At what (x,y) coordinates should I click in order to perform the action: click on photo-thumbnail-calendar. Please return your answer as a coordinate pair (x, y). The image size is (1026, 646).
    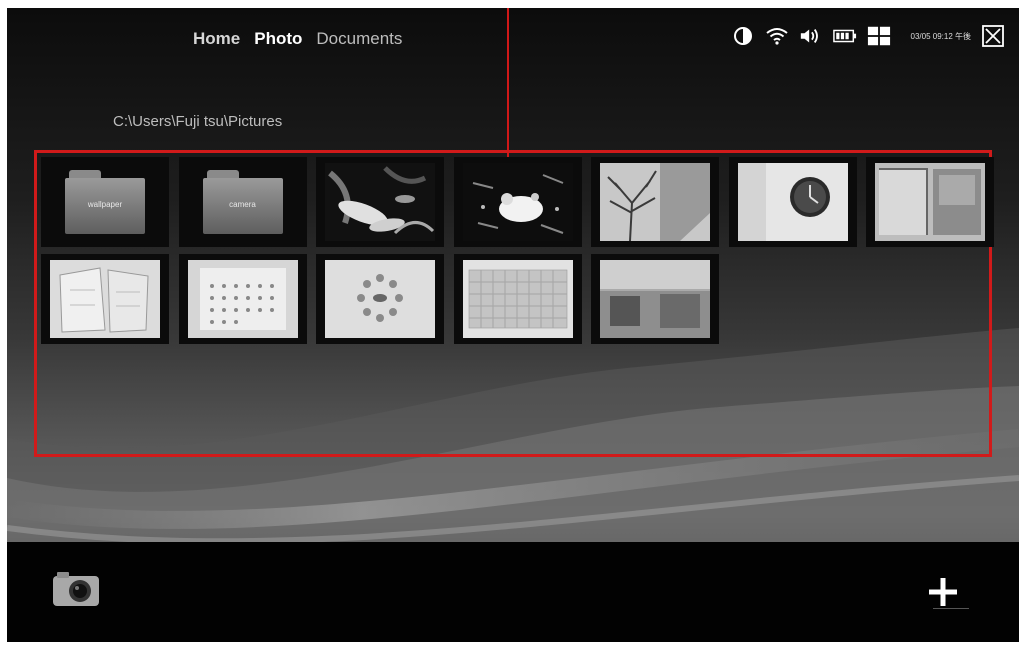
    Looking at the image, I should click on (242, 299).